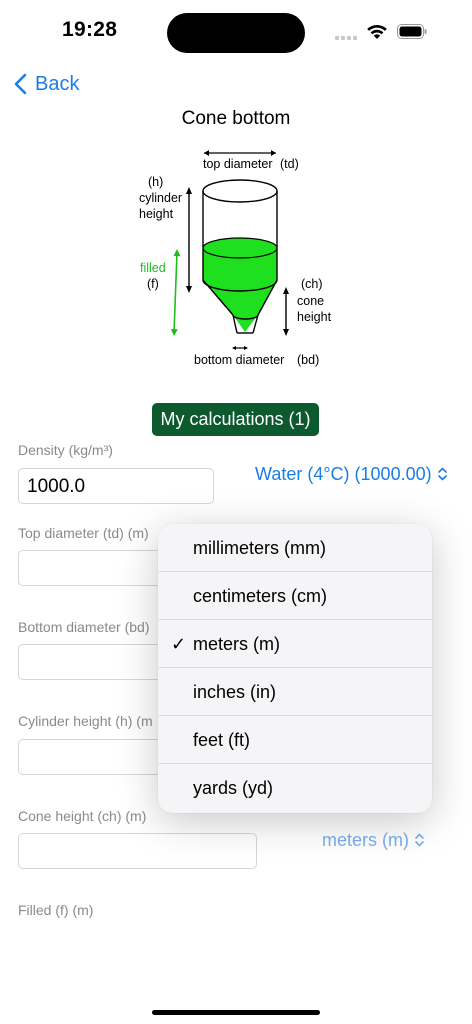  I want to click on cylinder-height-arrow, so click(189, 240).